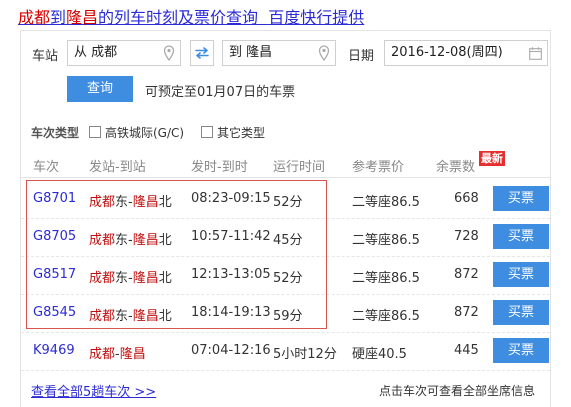 Image resolution: width=571 pixels, height=407 pixels. Describe the element at coordinates (55, 133) in the screenshot. I see `train-type-label: 车次类型` at that location.